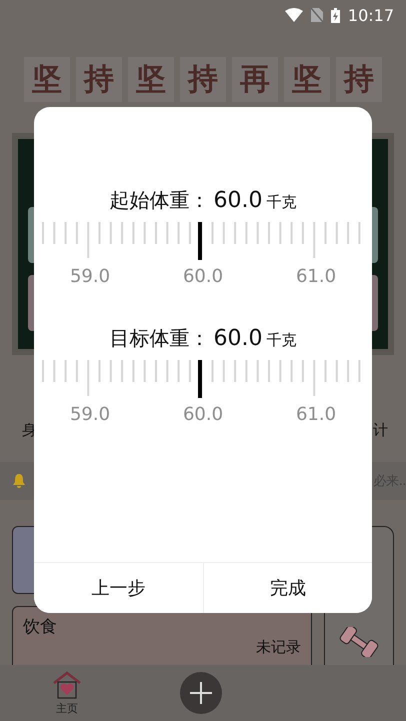 The image size is (406, 721). What do you see at coordinates (255, 79) in the screenshot?
I see `banner-character: 再` at bounding box center [255, 79].